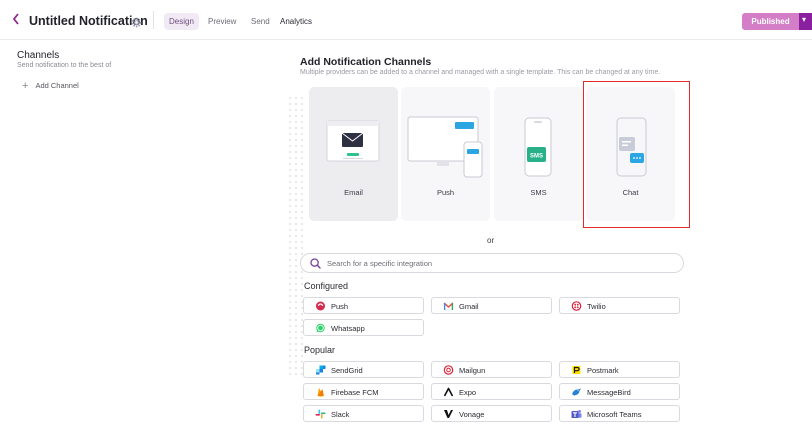 The height and width of the screenshot is (426, 812). I want to click on integration-label: Vonage, so click(472, 414).